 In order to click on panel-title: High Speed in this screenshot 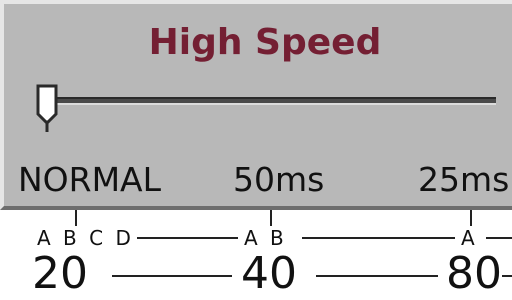, I will do `click(265, 42)`.